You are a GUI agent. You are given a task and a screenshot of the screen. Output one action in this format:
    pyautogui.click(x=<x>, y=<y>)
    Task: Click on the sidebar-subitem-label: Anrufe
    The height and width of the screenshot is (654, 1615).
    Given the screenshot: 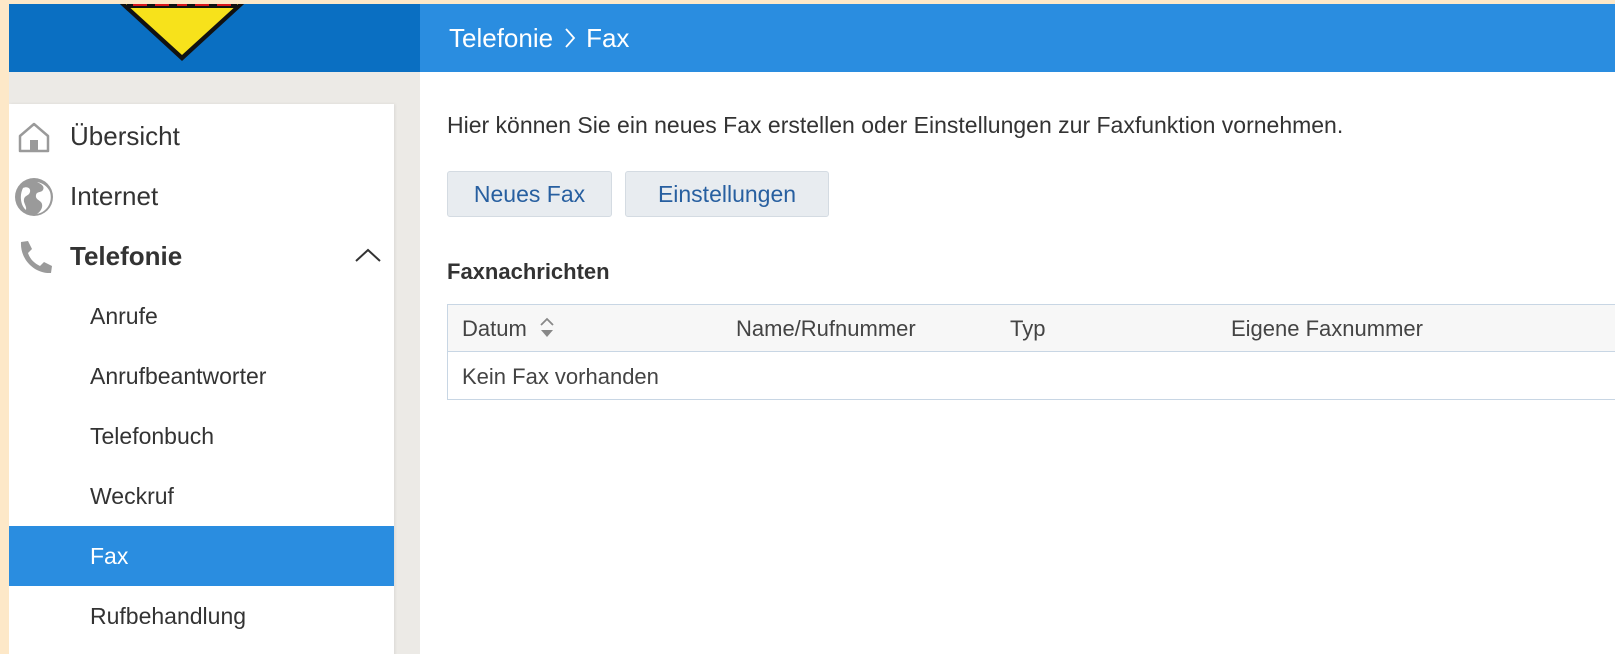 What is the action you would take?
    pyautogui.click(x=124, y=315)
    